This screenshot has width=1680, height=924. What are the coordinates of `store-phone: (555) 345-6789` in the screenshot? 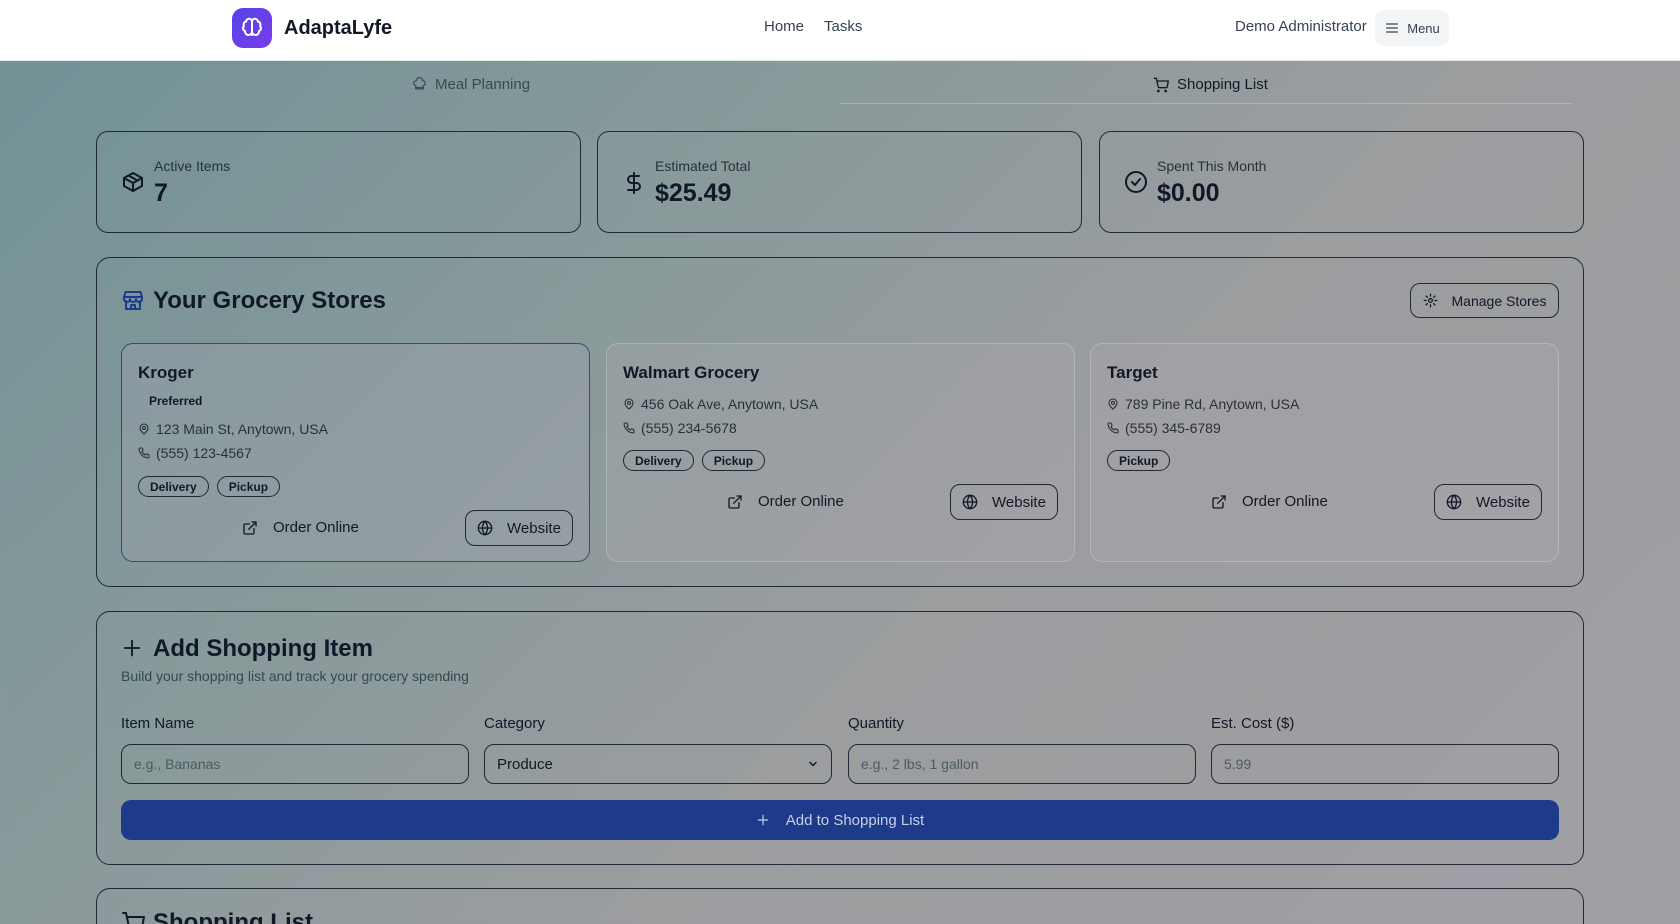 It's located at (1164, 428).